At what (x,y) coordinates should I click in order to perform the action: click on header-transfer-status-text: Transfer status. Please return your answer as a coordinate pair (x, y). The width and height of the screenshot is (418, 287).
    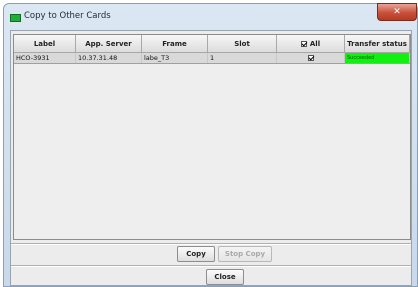
    Looking at the image, I should click on (377, 43).